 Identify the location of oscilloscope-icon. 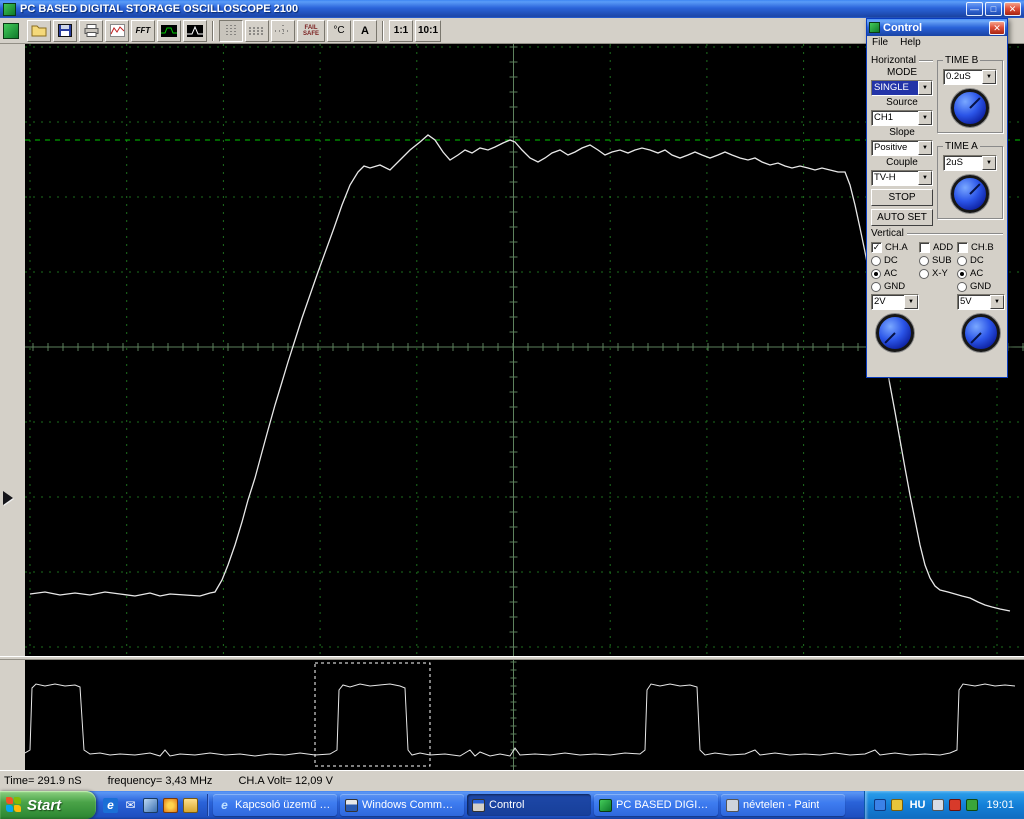
(605, 805).